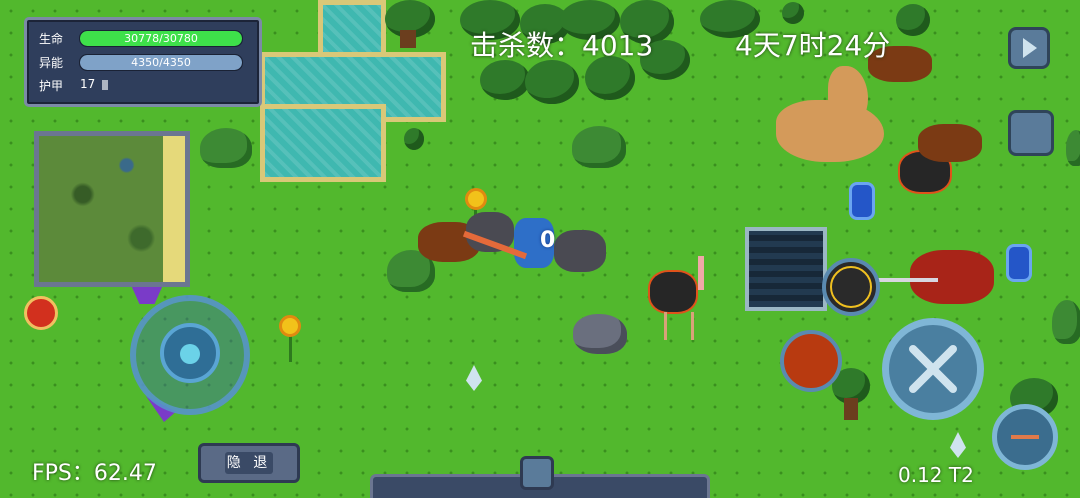  What do you see at coordinates (51, 85) in the screenshot?
I see `armor-label: 护甲` at bounding box center [51, 85].